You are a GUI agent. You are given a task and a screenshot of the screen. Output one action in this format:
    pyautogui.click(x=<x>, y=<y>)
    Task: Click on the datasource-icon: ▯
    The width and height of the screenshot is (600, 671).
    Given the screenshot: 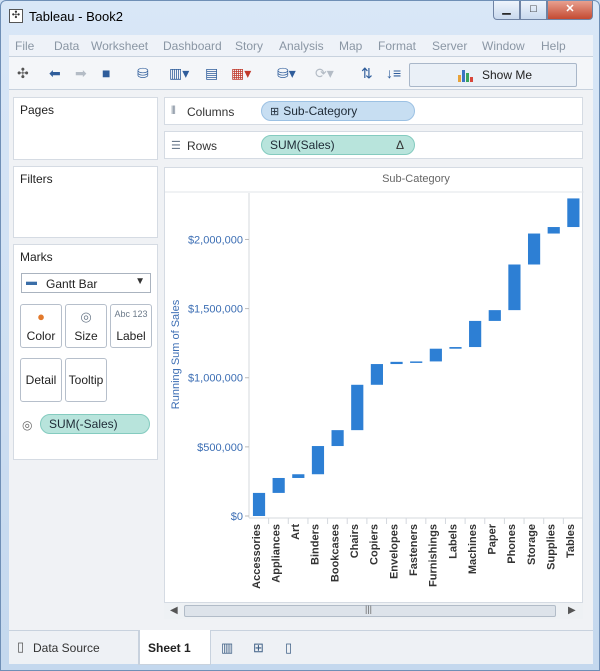 What is the action you would take?
    pyautogui.click(x=21, y=646)
    